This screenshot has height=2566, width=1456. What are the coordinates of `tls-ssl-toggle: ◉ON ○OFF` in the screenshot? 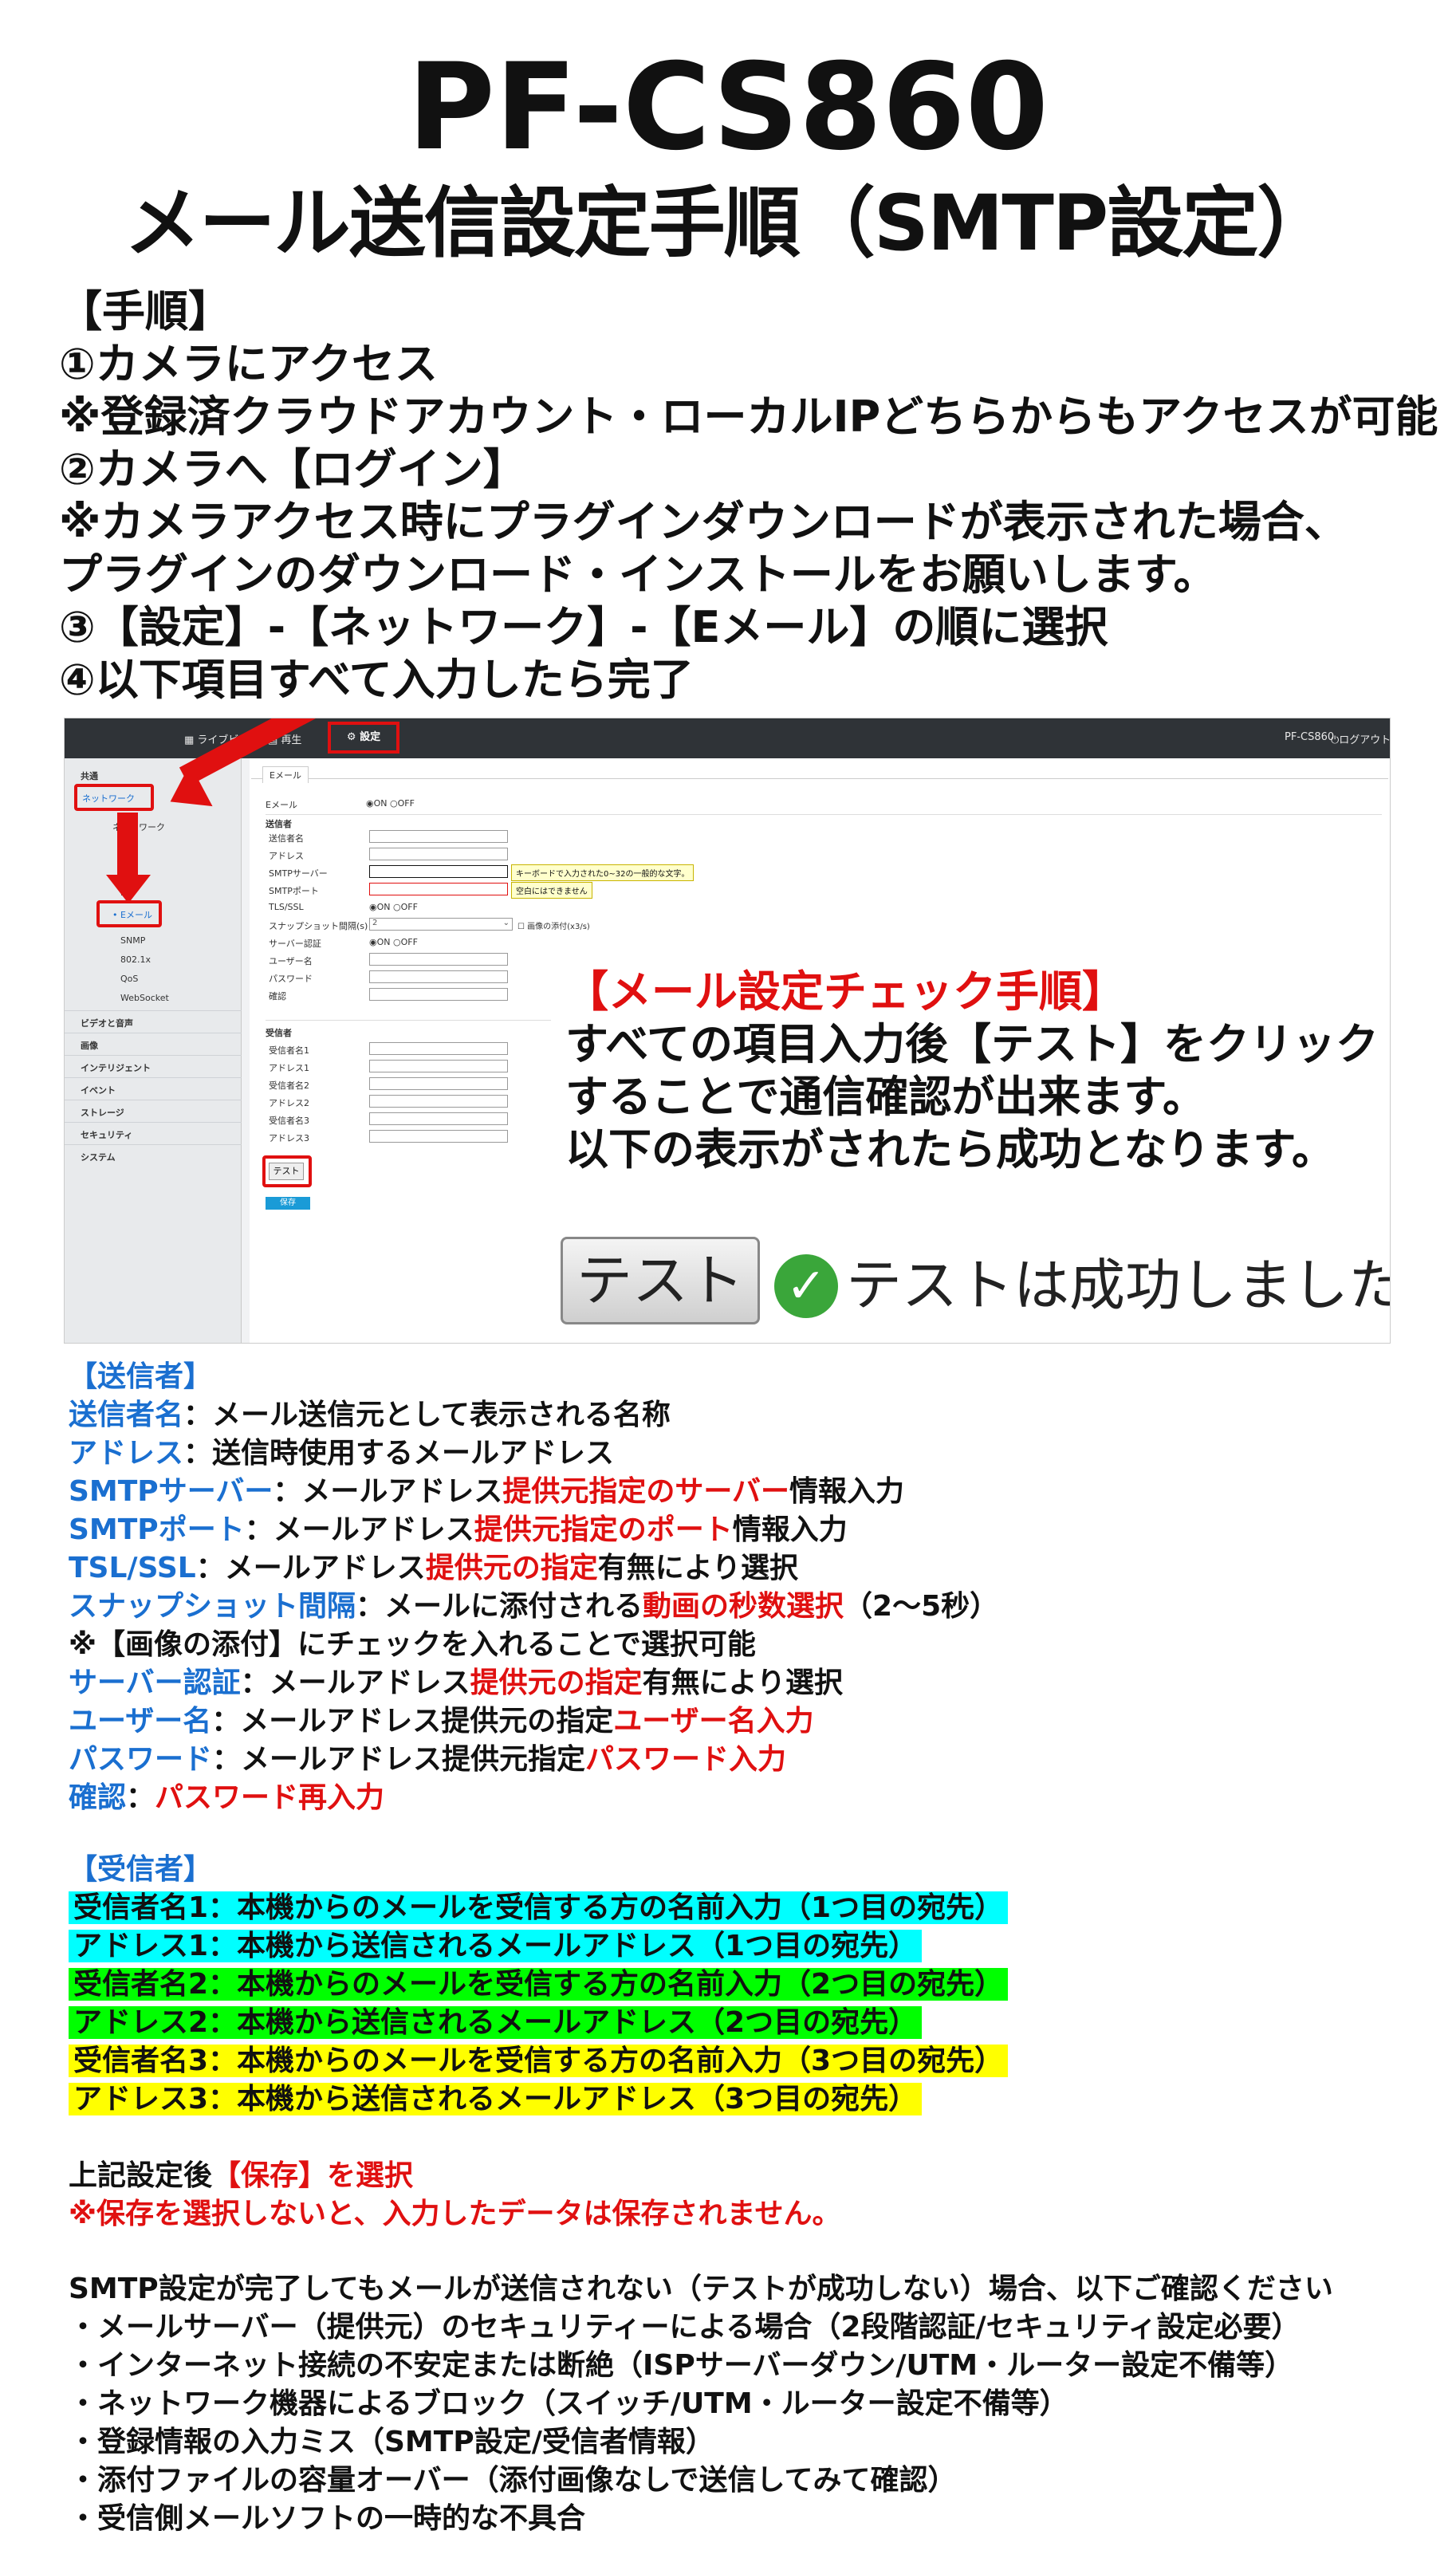 It's located at (393, 907).